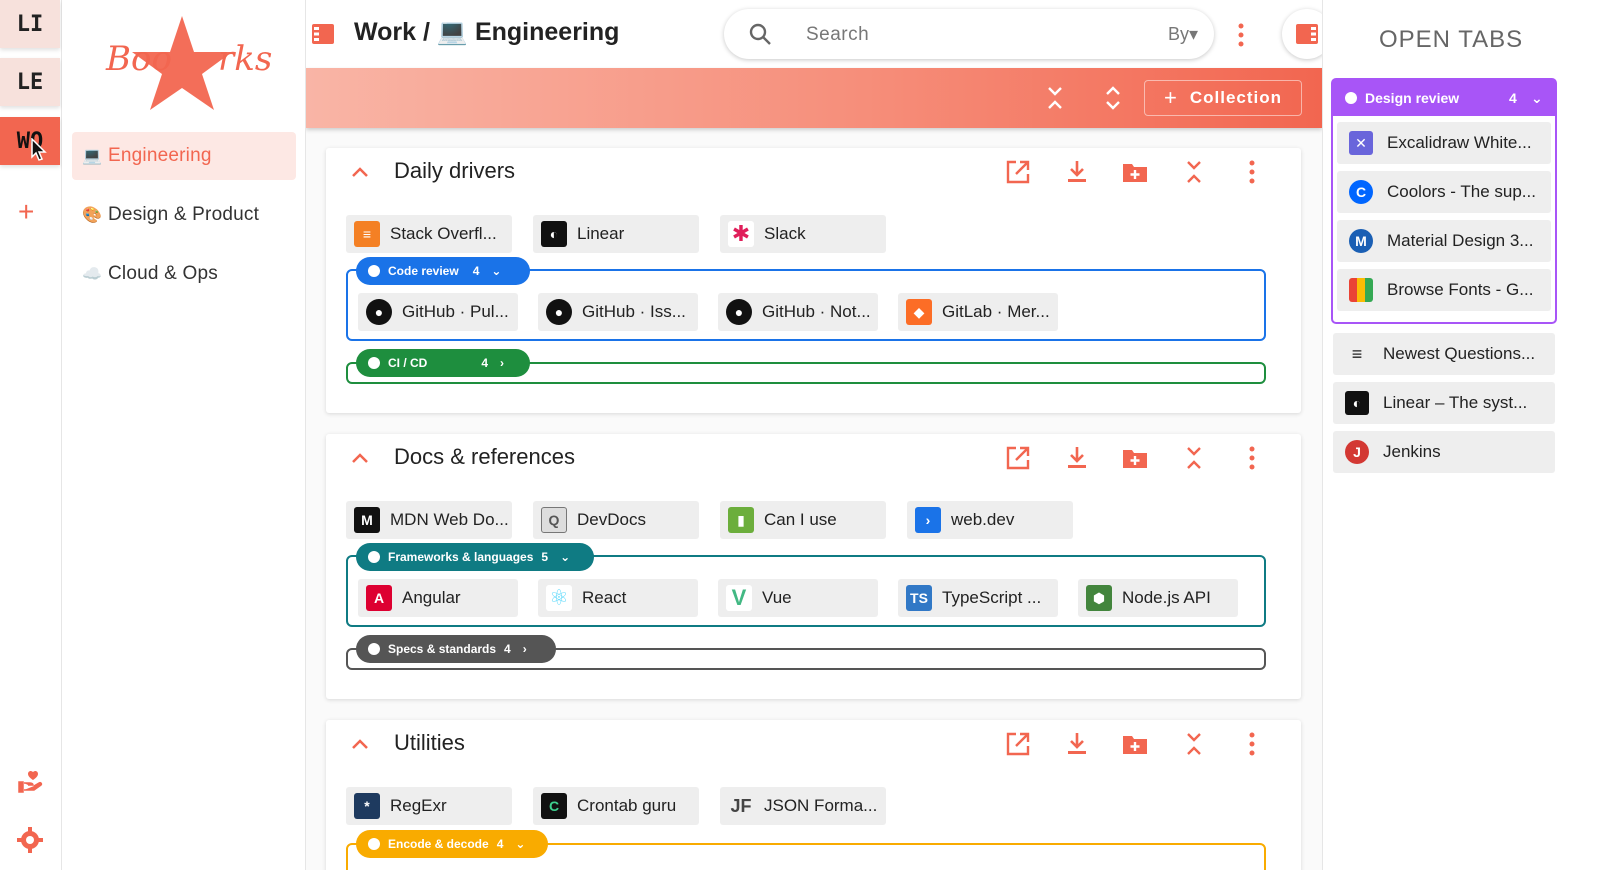  I want to click on group-name: Specs & standards, so click(442, 649).